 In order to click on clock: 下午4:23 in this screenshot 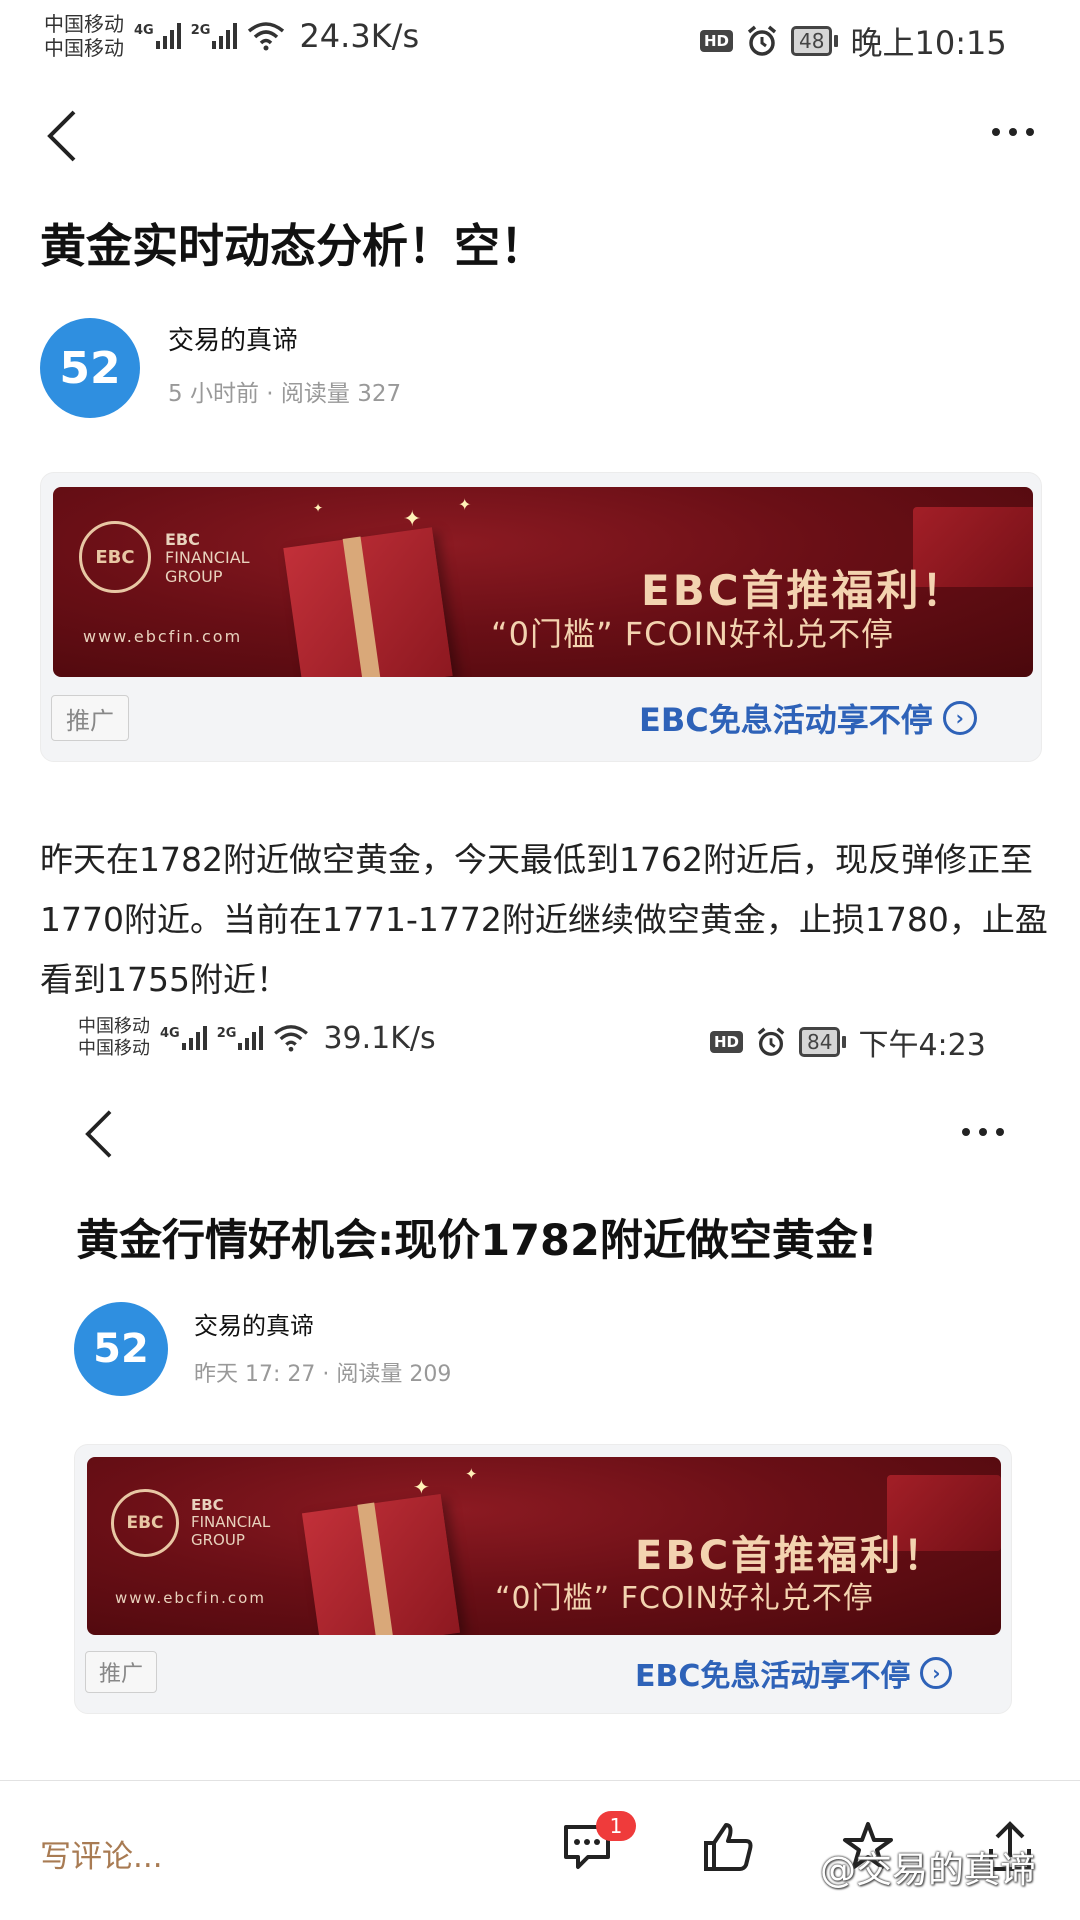, I will do `click(922, 1045)`.